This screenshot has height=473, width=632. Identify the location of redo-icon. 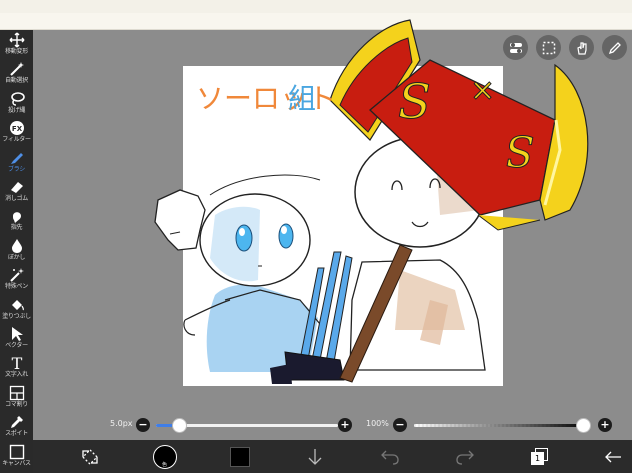
(465, 457).